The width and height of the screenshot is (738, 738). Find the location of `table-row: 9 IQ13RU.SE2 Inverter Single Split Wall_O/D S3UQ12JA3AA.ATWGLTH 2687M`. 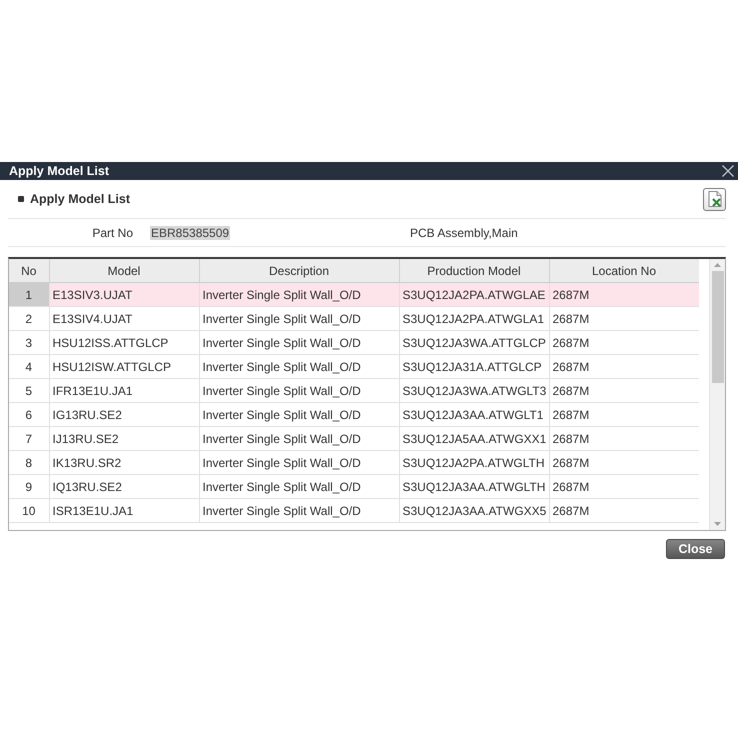

table-row: 9 IQ13RU.SE2 Inverter Single Split Wall_O/D S3UQ12JA3AA.ATWGLTH 2687M is located at coordinates (354, 486).